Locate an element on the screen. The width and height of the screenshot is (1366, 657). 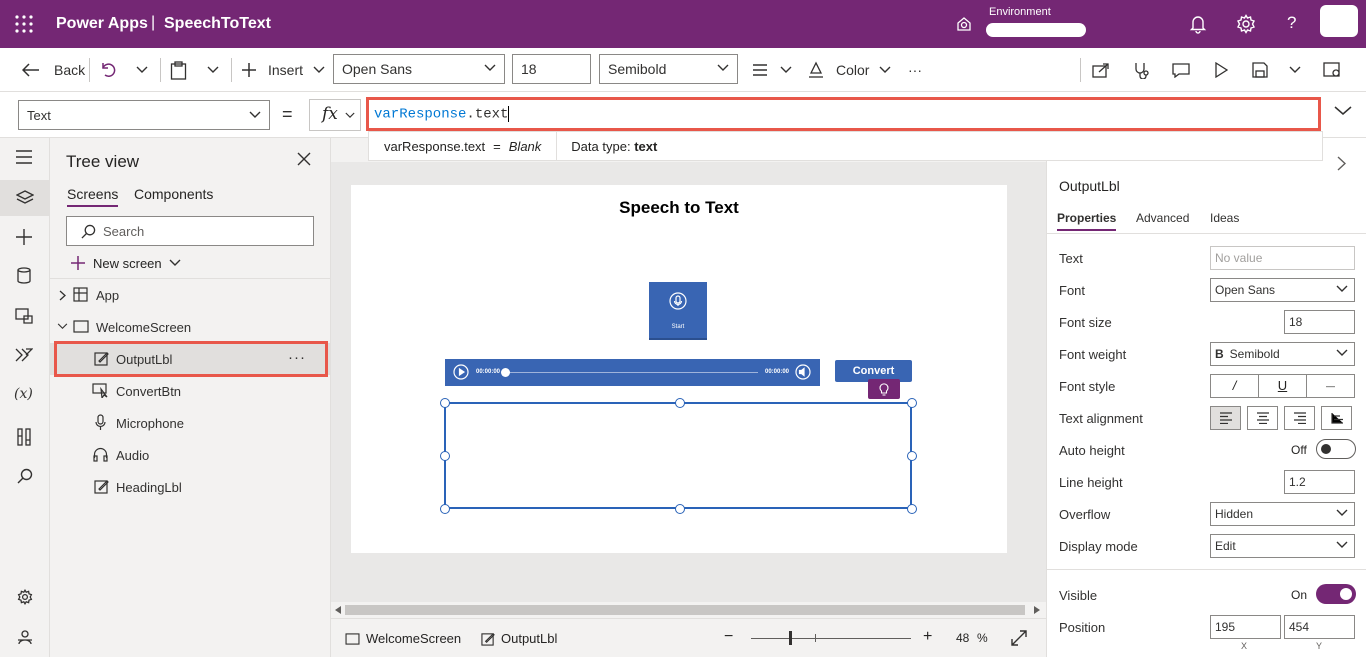
visible-toggle is located at coordinates (1336, 594).